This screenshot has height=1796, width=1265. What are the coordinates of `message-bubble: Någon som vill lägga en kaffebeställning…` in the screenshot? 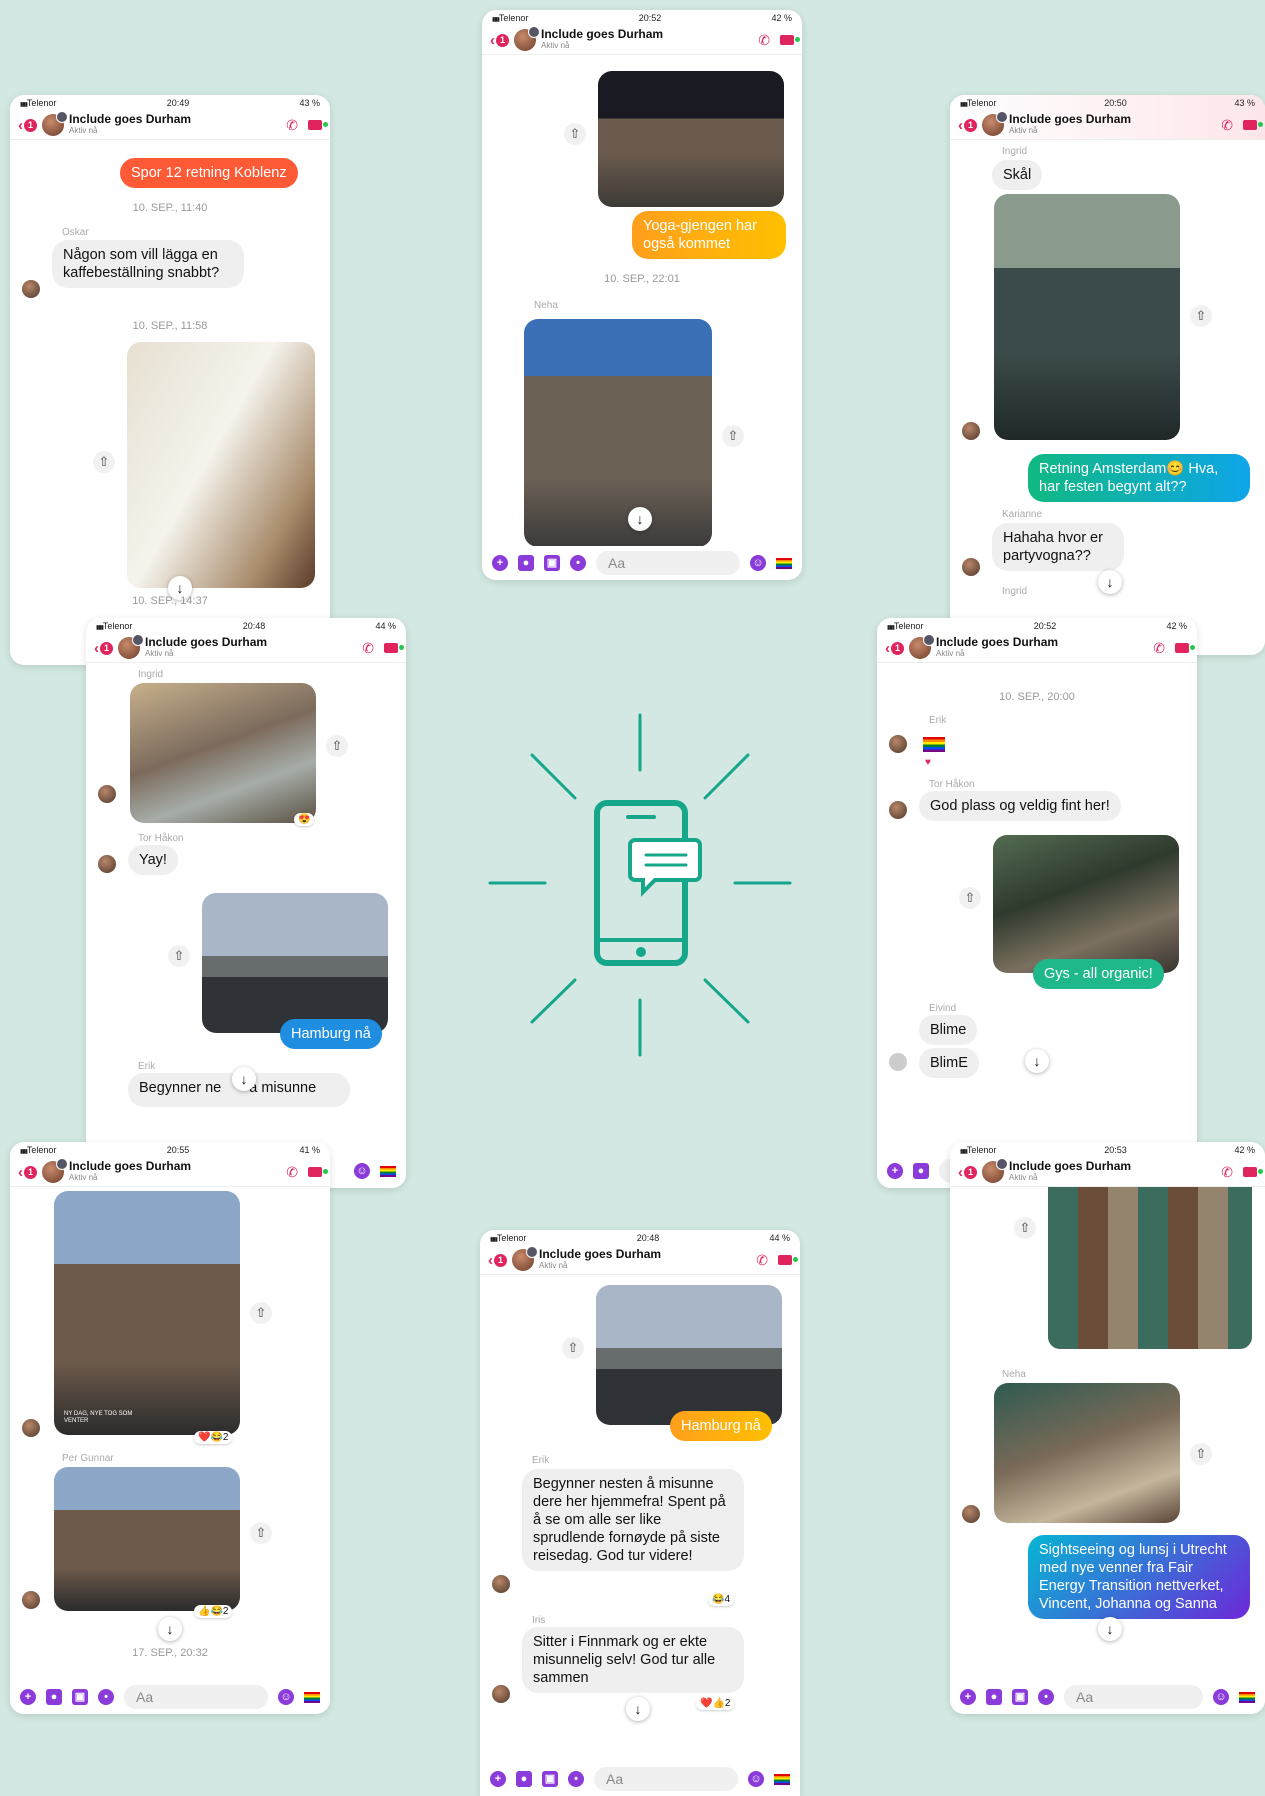 It's located at (148, 264).